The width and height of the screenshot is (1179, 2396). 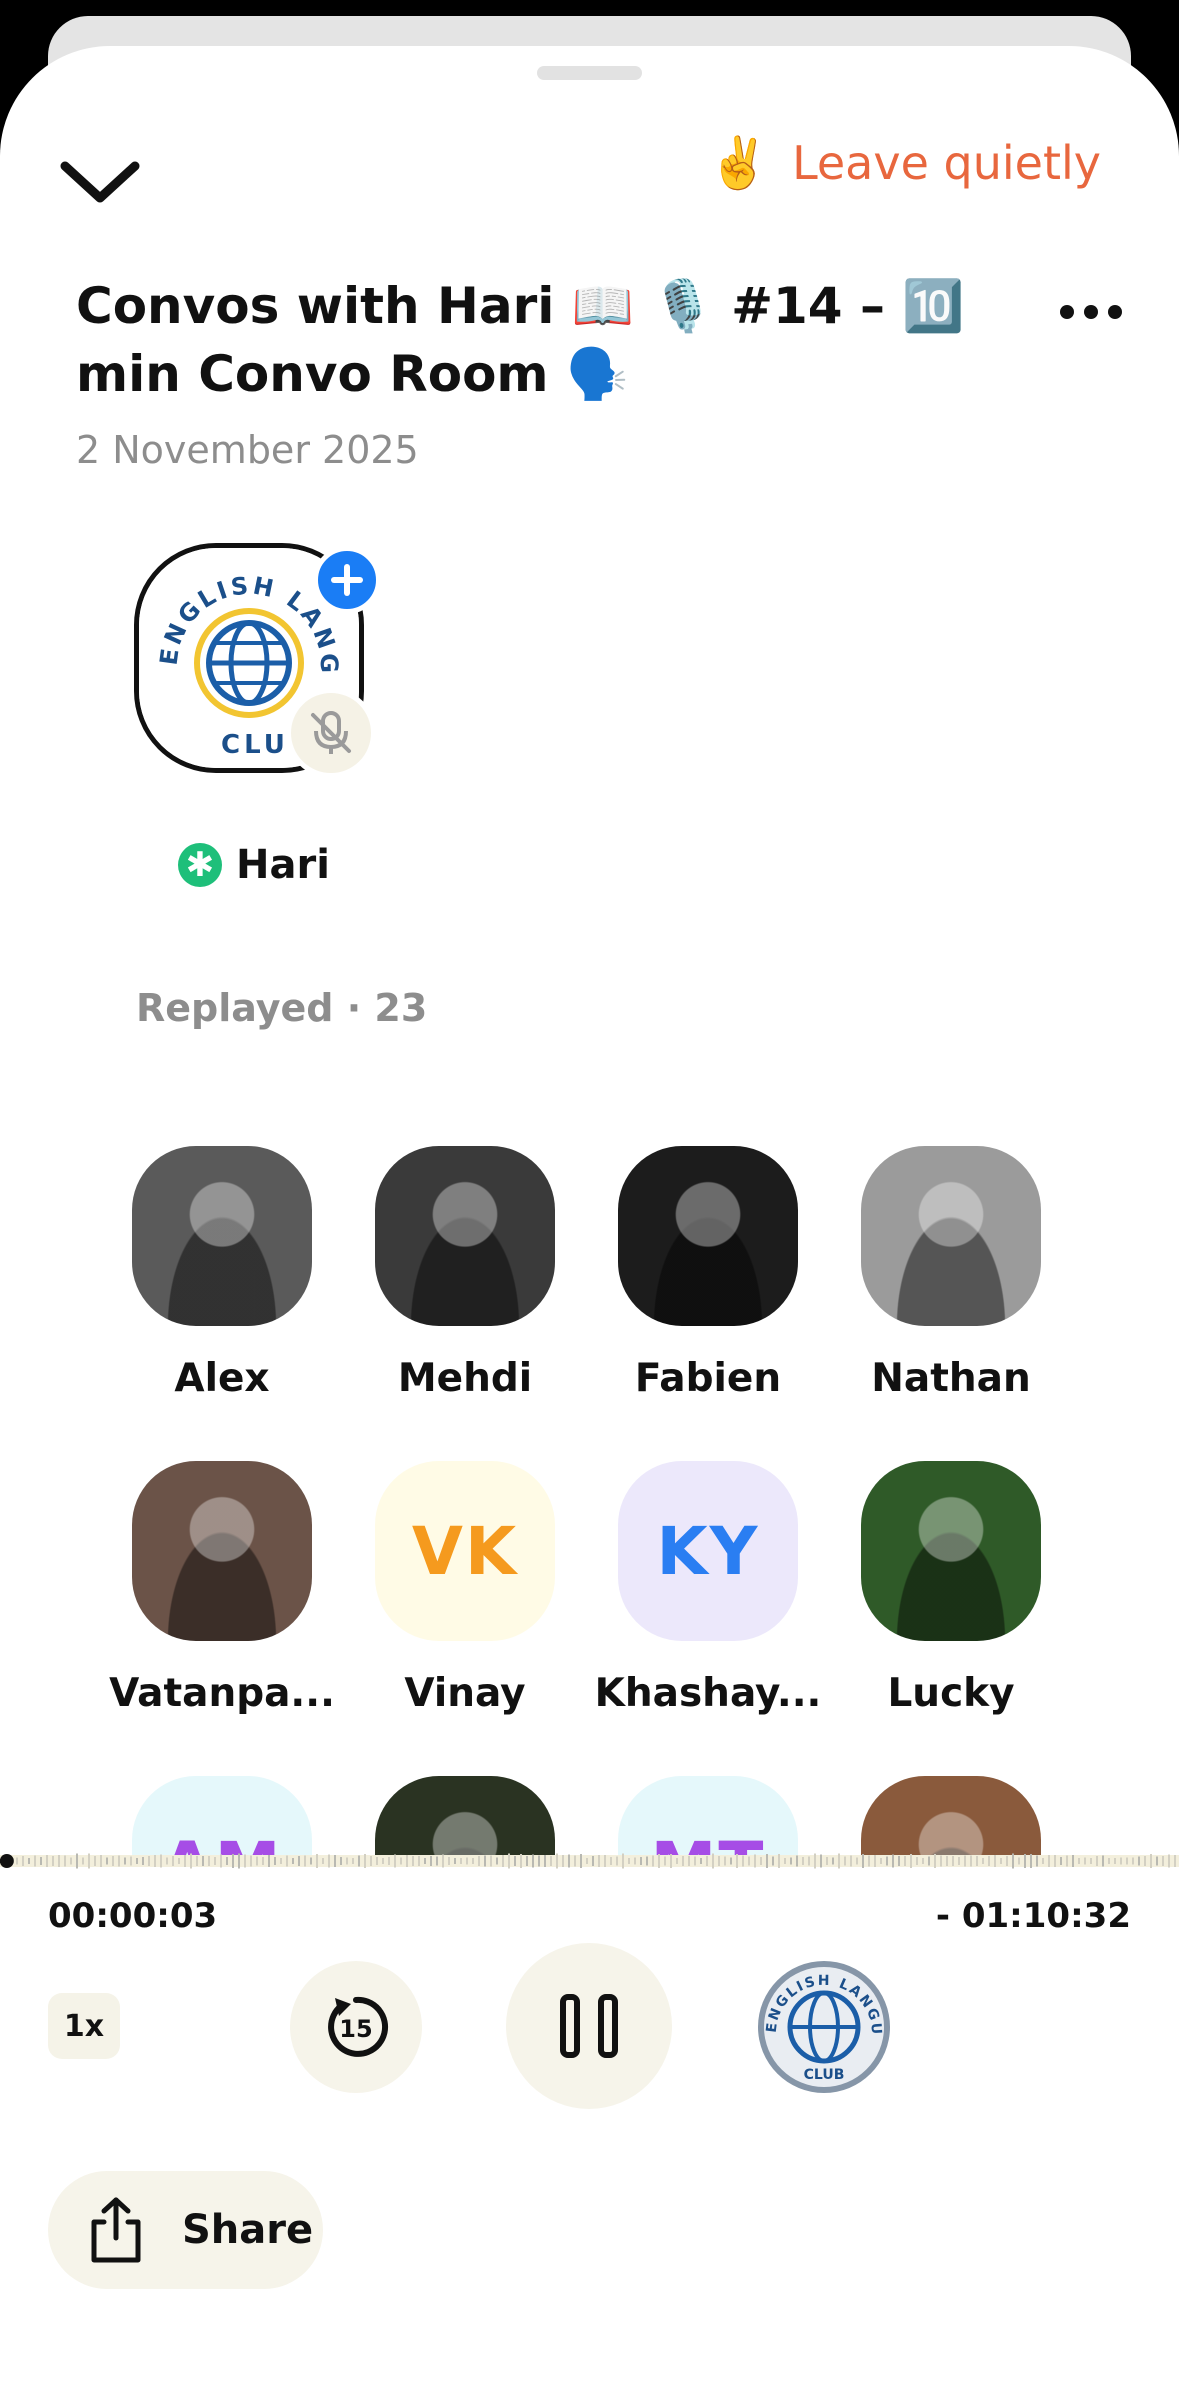 I want to click on listener-item: Alex, so click(x=206, y=1286).